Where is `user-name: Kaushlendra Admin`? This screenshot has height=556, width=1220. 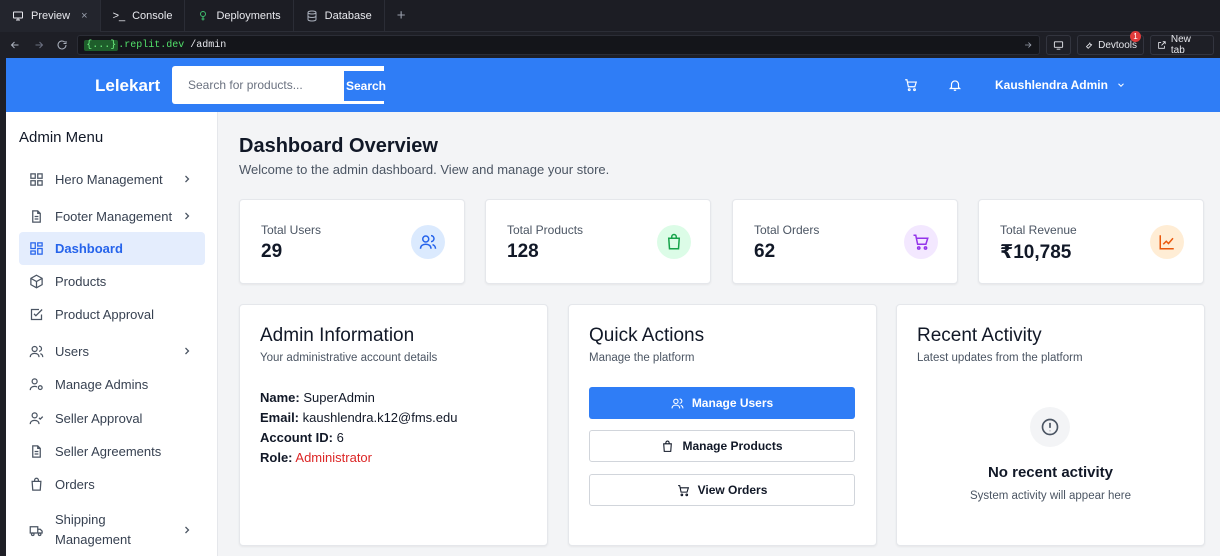 user-name: Kaushlendra Admin is located at coordinates (1051, 85).